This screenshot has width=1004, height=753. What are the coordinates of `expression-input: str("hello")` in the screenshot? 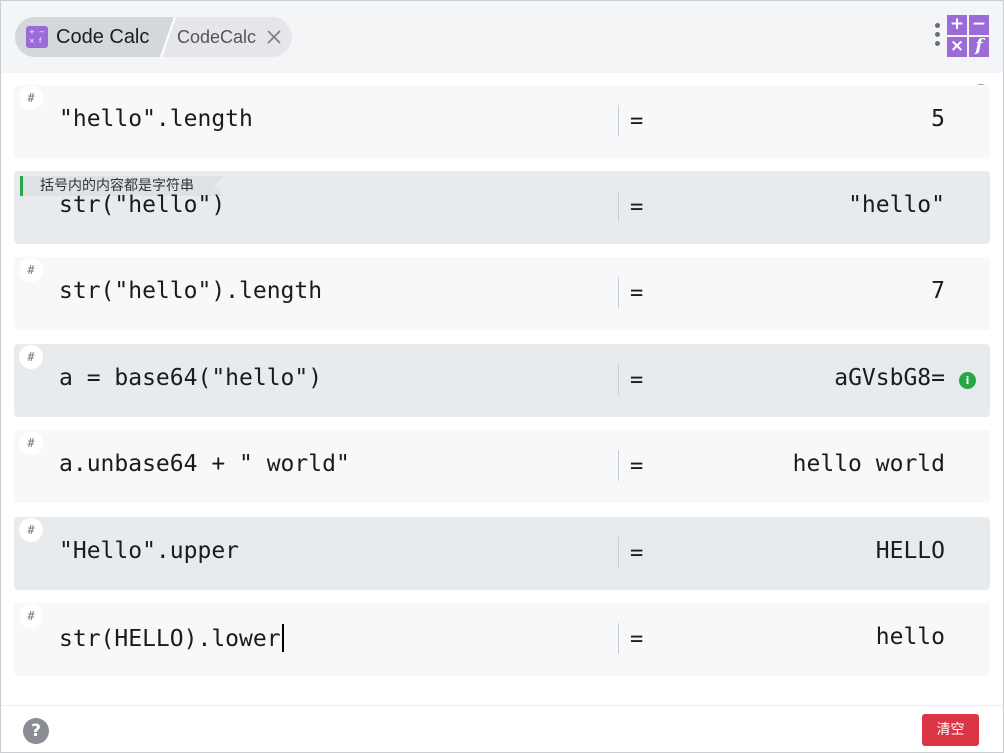 It's located at (142, 205).